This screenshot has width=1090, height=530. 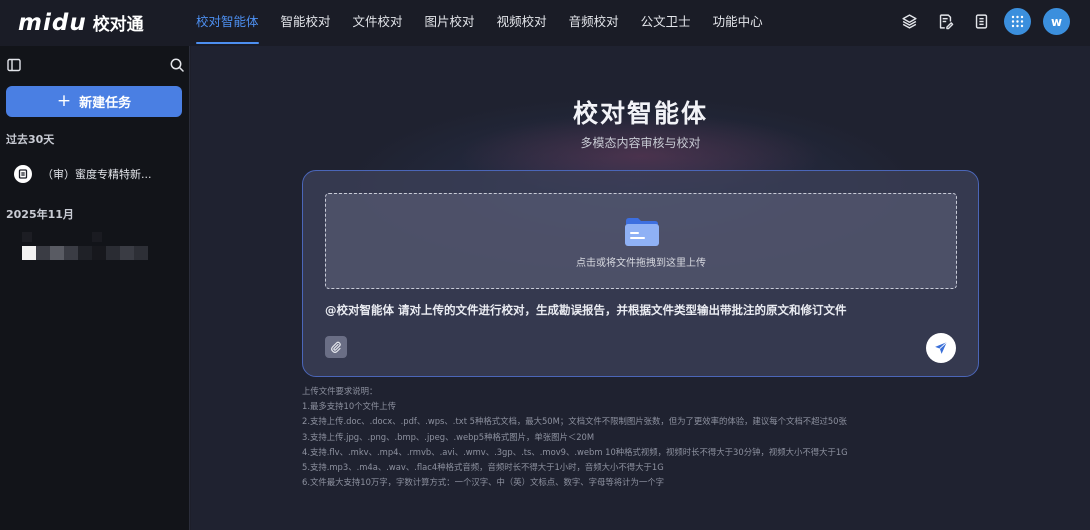 I want to click on page-title: 校对智能体, so click(x=640, y=113).